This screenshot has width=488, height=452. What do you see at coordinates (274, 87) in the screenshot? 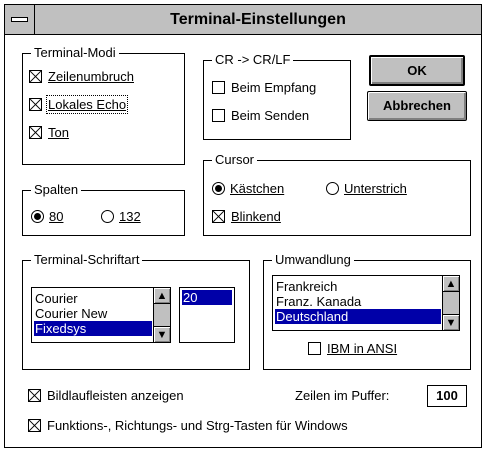
I see `beim-empfang-label: Beim Empfang` at bounding box center [274, 87].